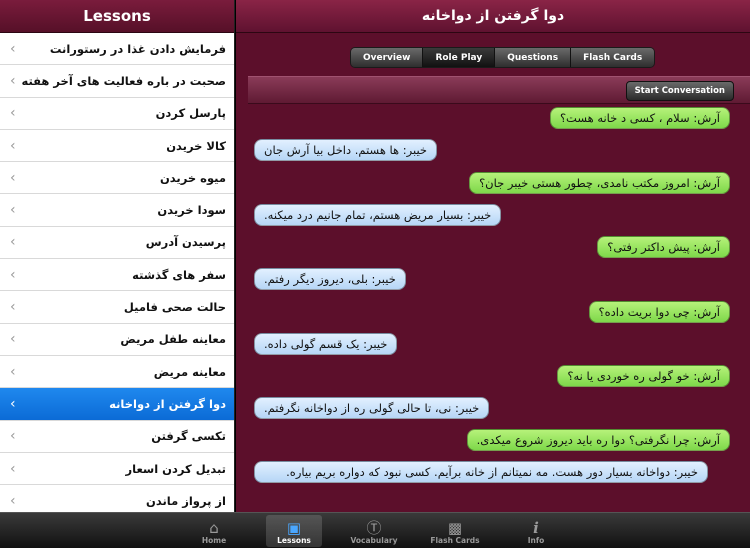 The width and height of the screenshot is (750, 548). I want to click on tab-vocabulary: Ⓣ Vocabulary, so click(374, 531).